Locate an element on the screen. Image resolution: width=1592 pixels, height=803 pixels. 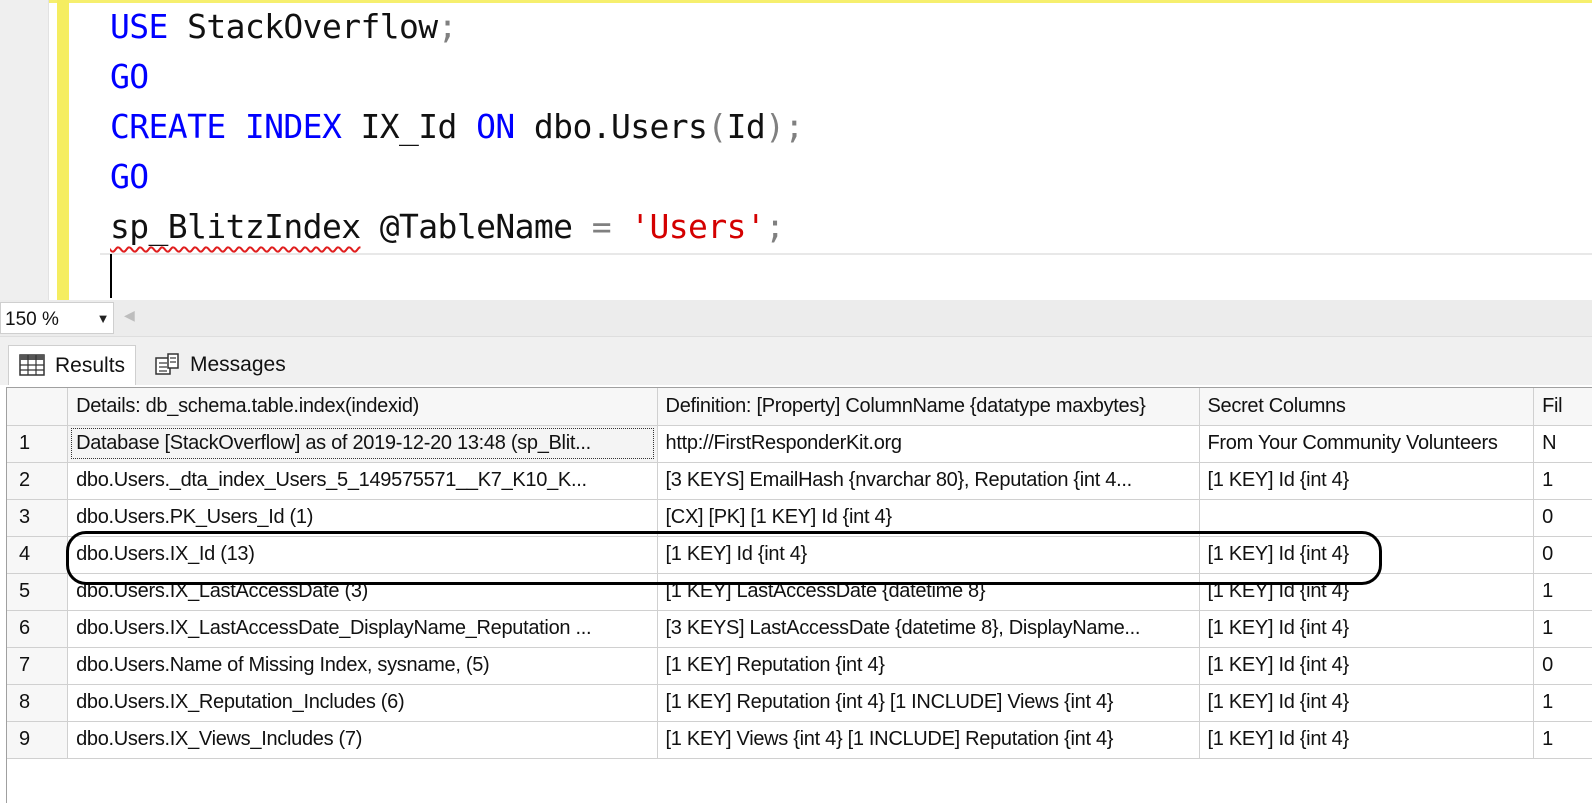
index-name: IX_Id is located at coordinates (399, 126).